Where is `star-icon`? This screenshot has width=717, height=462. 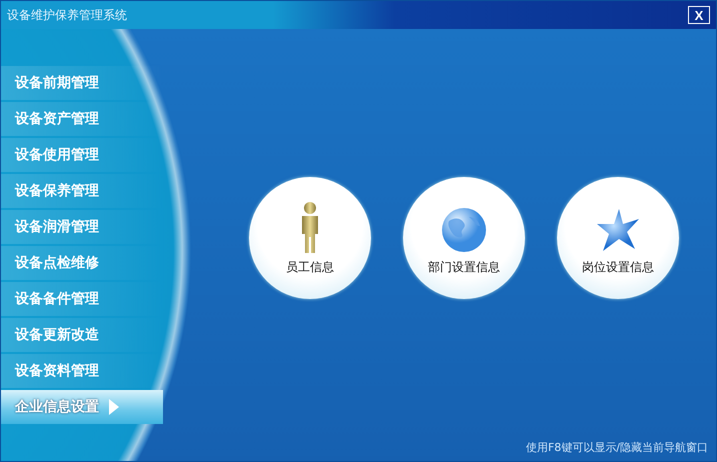 star-icon is located at coordinates (618, 229).